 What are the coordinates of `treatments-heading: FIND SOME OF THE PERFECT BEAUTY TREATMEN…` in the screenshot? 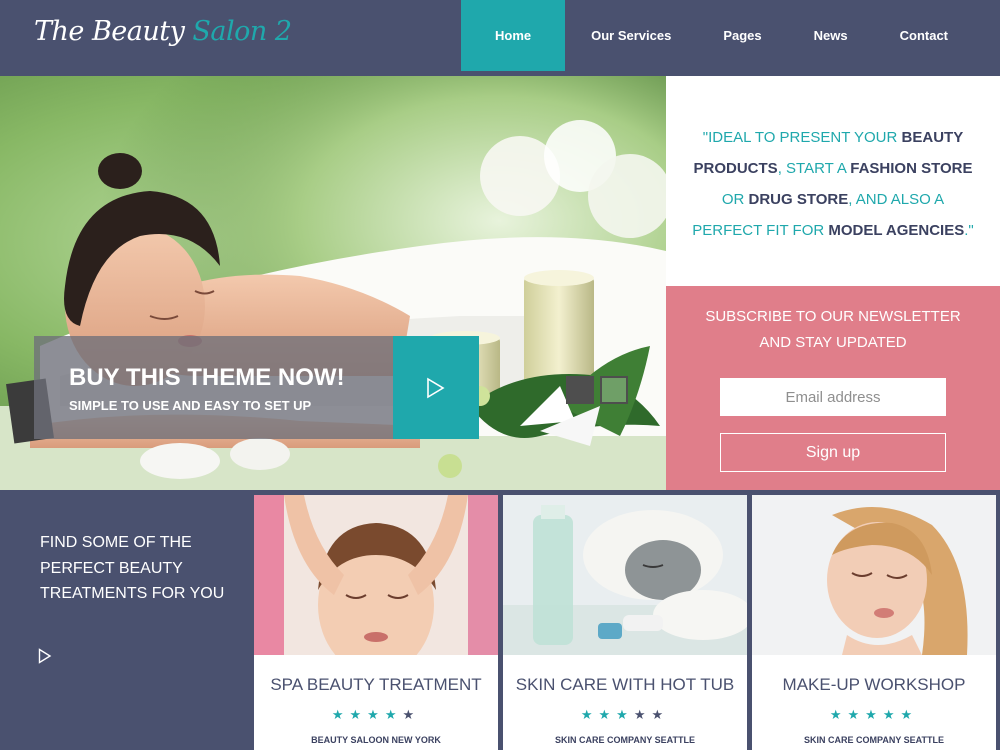 It's located at (132, 568).